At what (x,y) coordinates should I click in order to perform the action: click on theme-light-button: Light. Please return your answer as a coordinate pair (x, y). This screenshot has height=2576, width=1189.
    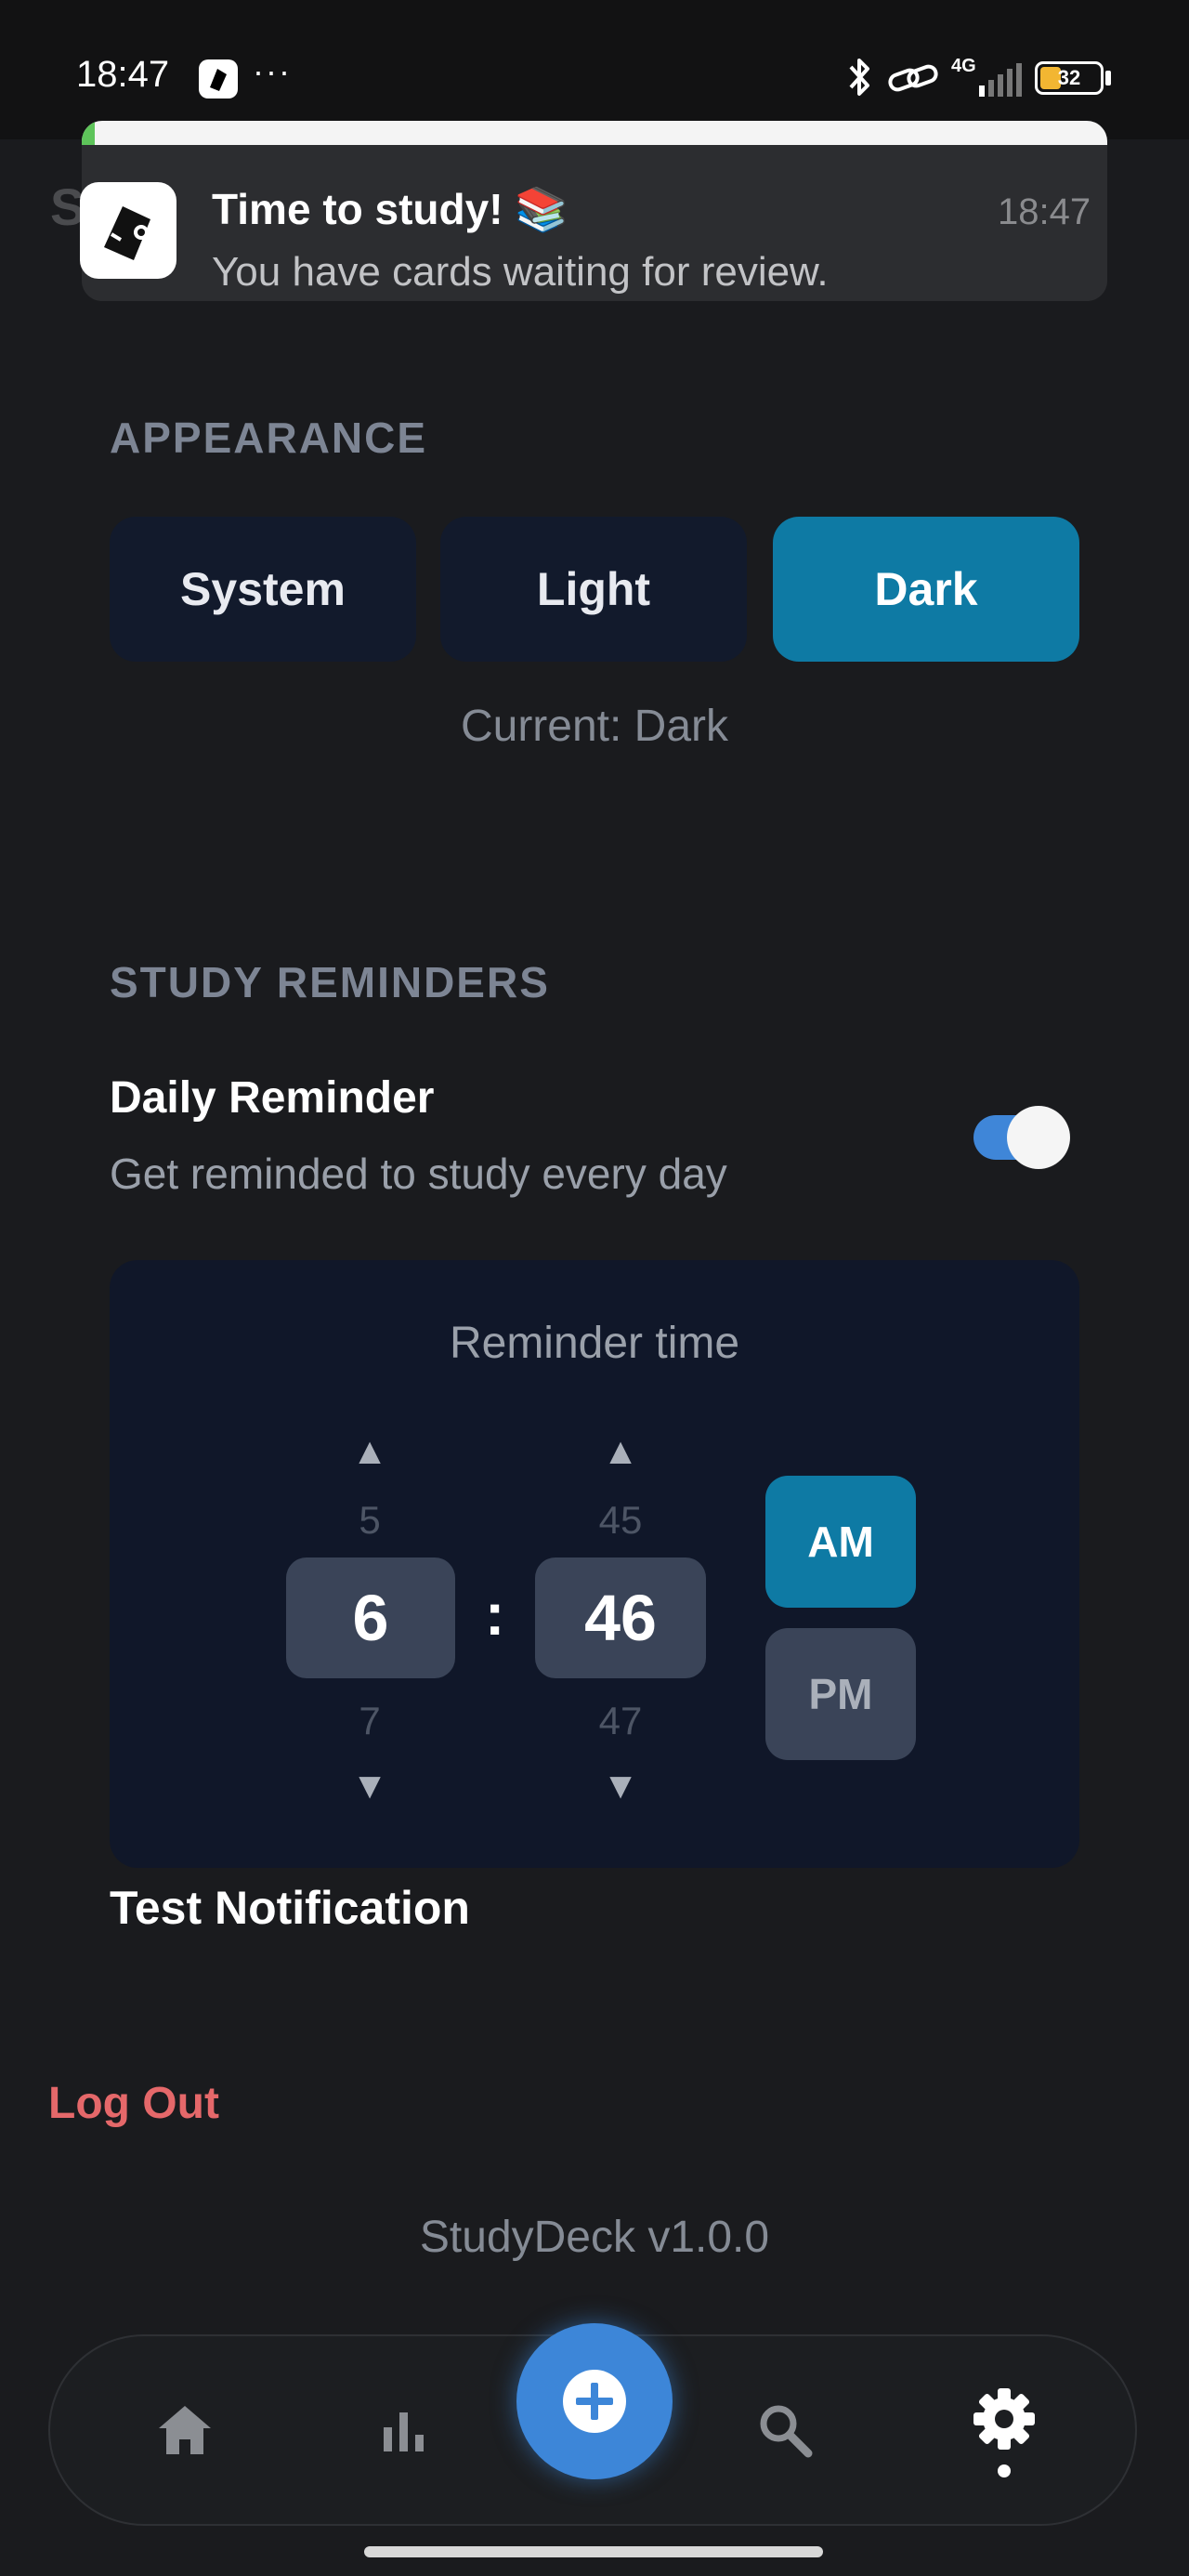
    Looking at the image, I should click on (593, 589).